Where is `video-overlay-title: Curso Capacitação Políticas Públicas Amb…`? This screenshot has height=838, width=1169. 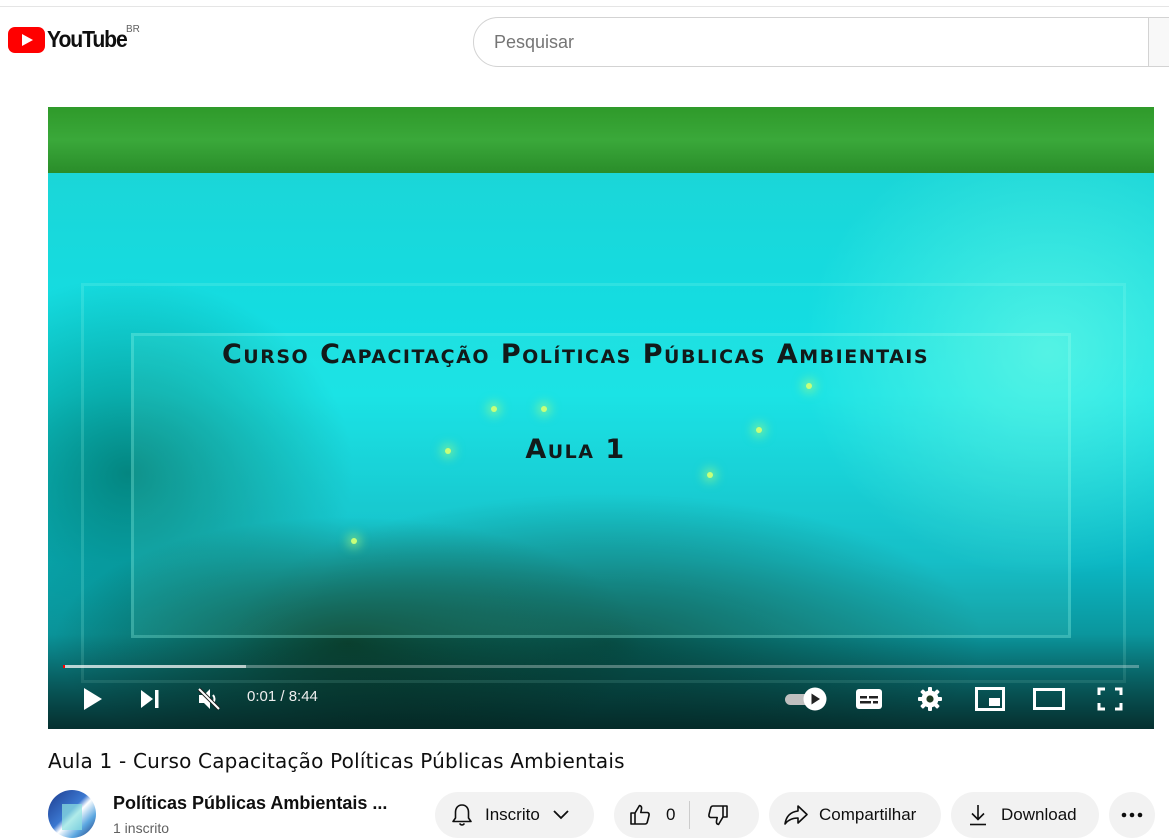
video-overlay-title: Curso Capacitação Políticas Públicas Amb… is located at coordinates (575, 354).